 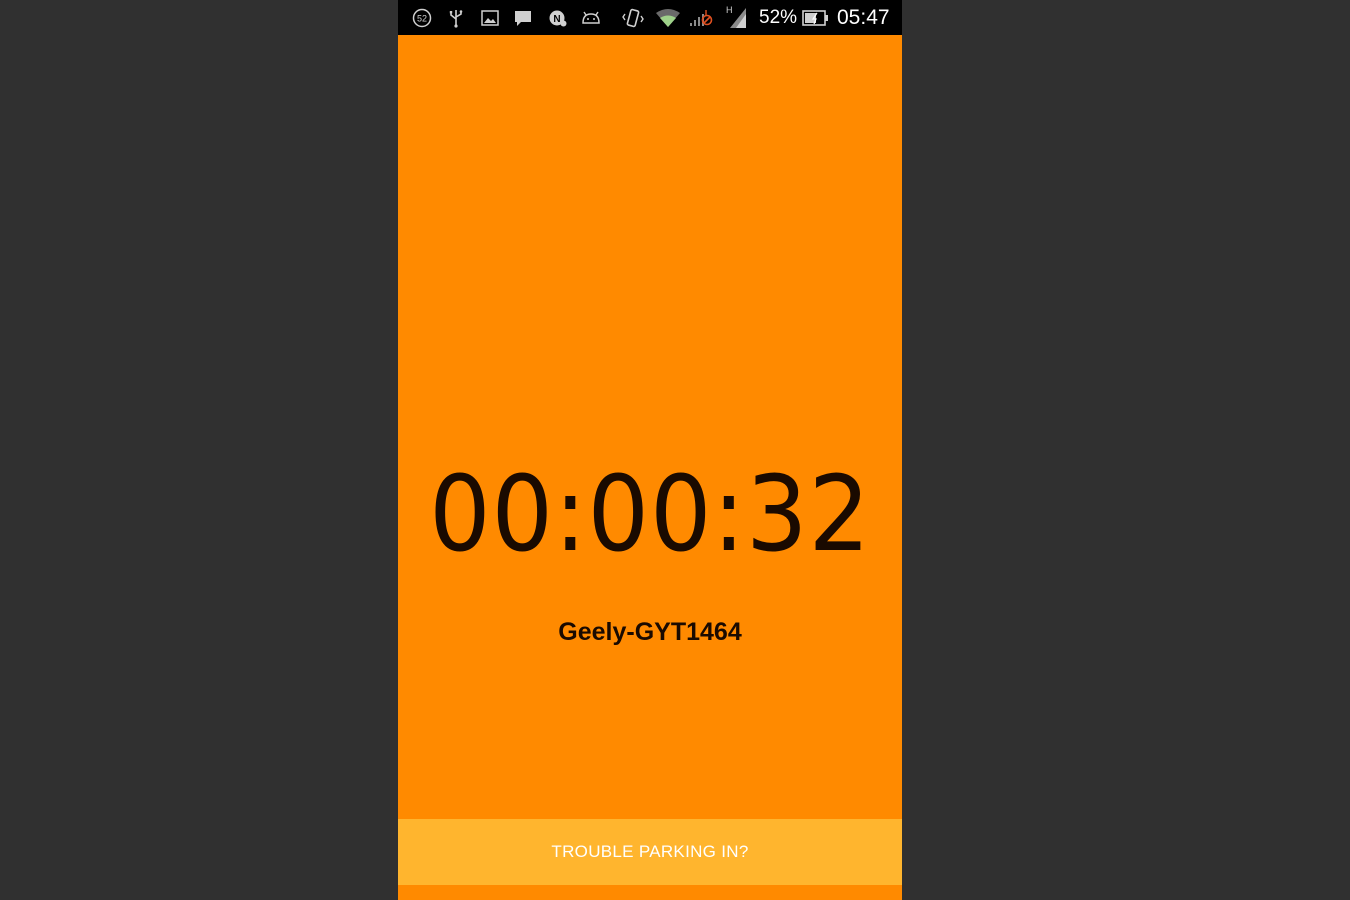 I want to click on vibrate-icon, so click(x=633, y=18).